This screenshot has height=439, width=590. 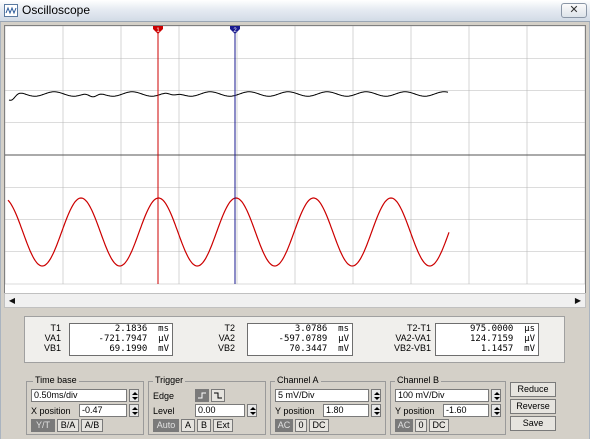 What do you see at coordinates (376, 410) in the screenshot?
I see `channel-a-ypos-spinner` at bounding box center [376, 410].